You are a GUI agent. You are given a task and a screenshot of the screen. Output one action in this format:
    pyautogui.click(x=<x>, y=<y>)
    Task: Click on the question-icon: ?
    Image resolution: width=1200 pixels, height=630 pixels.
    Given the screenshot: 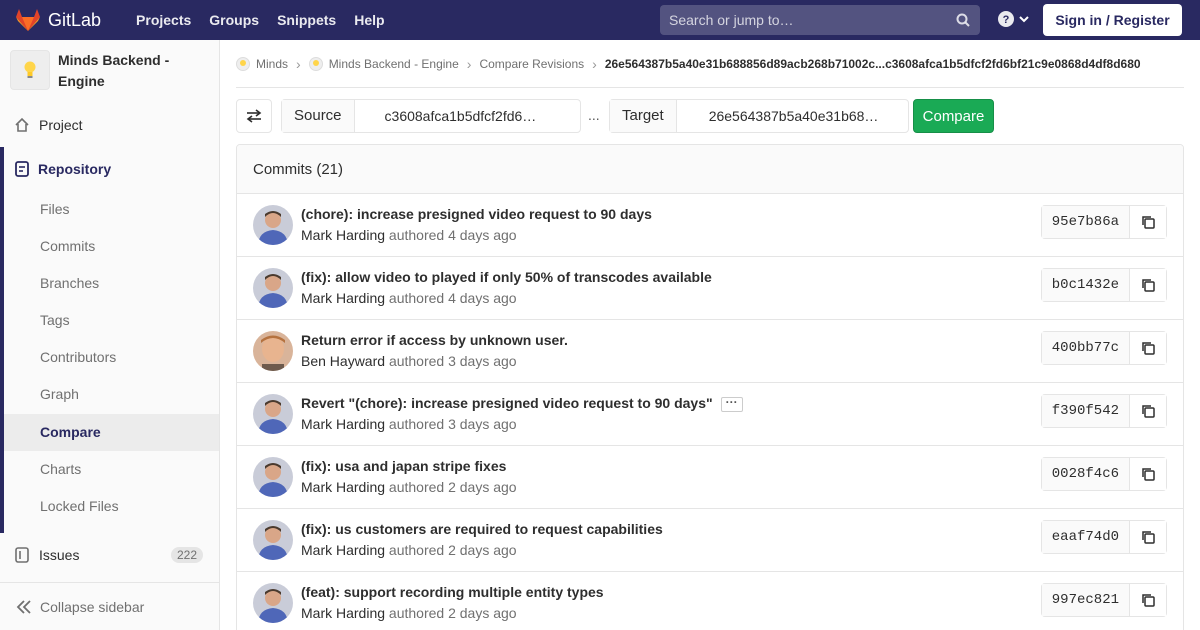 What is the action you would take?
    pyautogui.click(x=1006, y=19)
    